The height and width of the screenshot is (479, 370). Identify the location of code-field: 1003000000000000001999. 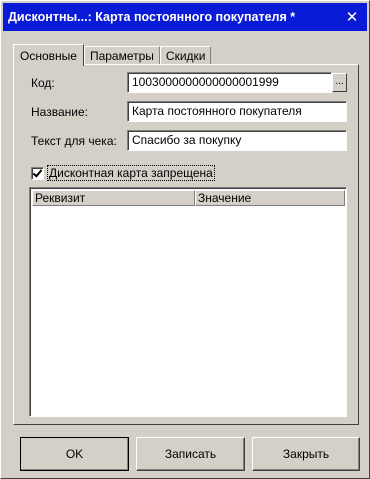
(229, 82).